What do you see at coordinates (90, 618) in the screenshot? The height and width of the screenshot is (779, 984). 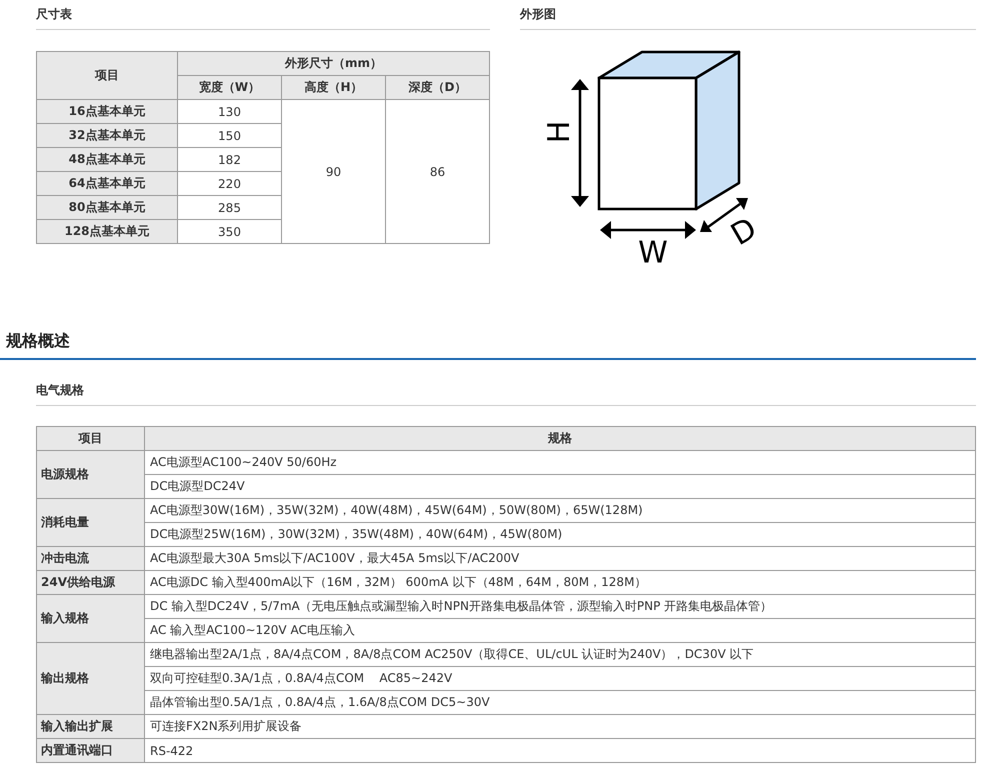 I see `row-header: 输入规格` at bounding box center [90, 618].